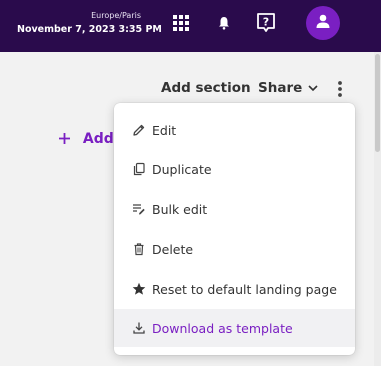 This screenshot has height=366, width=381. What do you see at coordinates (164, 130) in the screenshot?
I see `menu-item-label: Edit` at bounding box center [164, 130].